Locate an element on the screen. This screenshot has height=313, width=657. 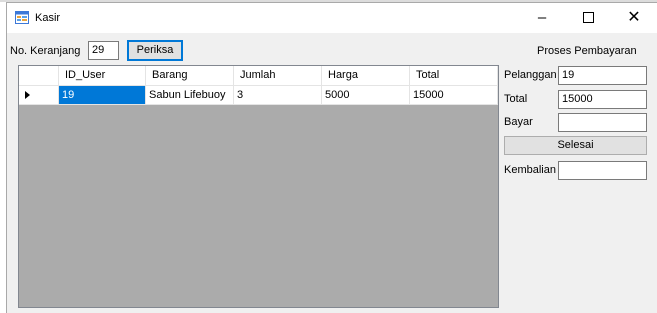
title-bar: Kasir – ✕ is located at coordinates (332, 18).